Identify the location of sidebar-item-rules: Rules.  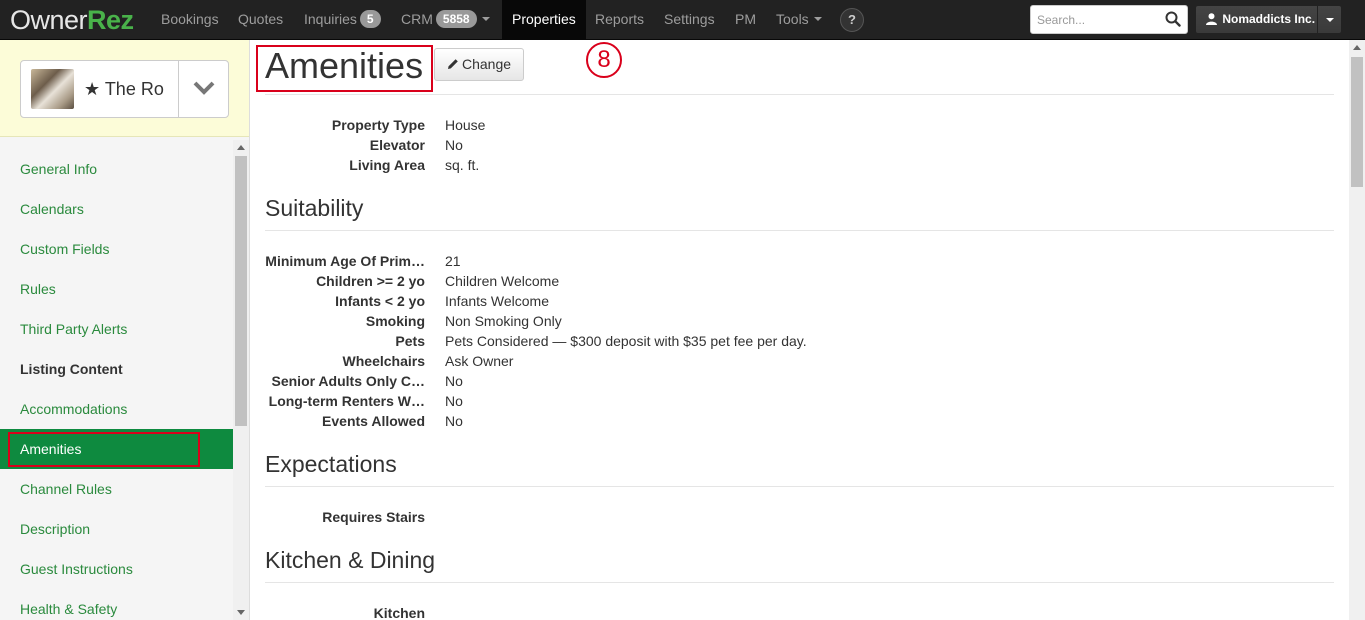
(116, 289).